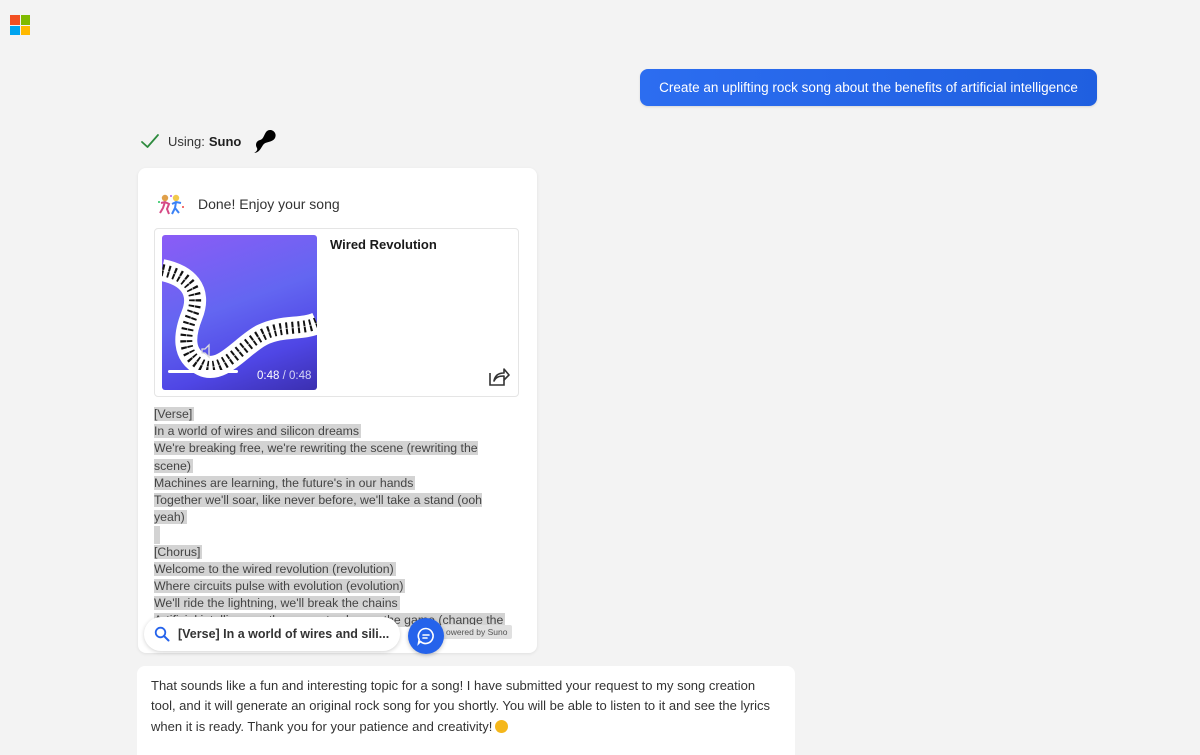  What do you see at coordinates (269, 204) in the screenshot?
I see `song-card-header-text: Done! Enjoy your song` at bounding box center [269, 204].